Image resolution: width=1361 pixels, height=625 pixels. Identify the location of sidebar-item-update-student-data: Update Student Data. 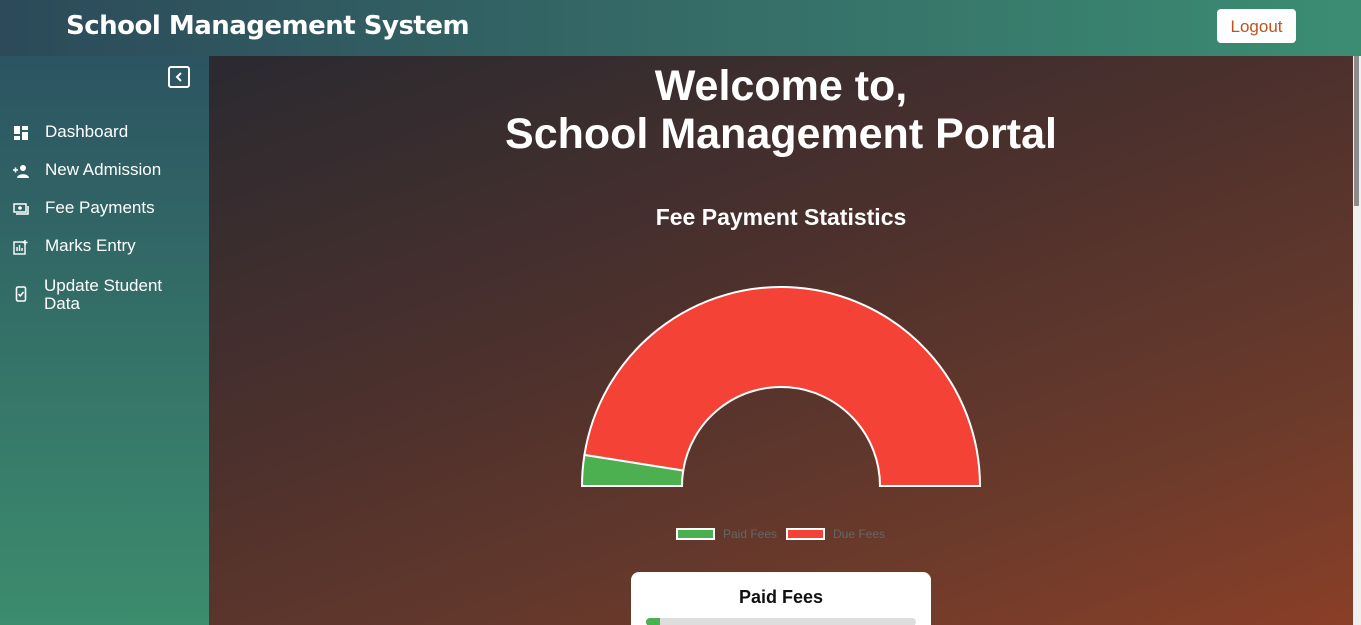
(104, 298).